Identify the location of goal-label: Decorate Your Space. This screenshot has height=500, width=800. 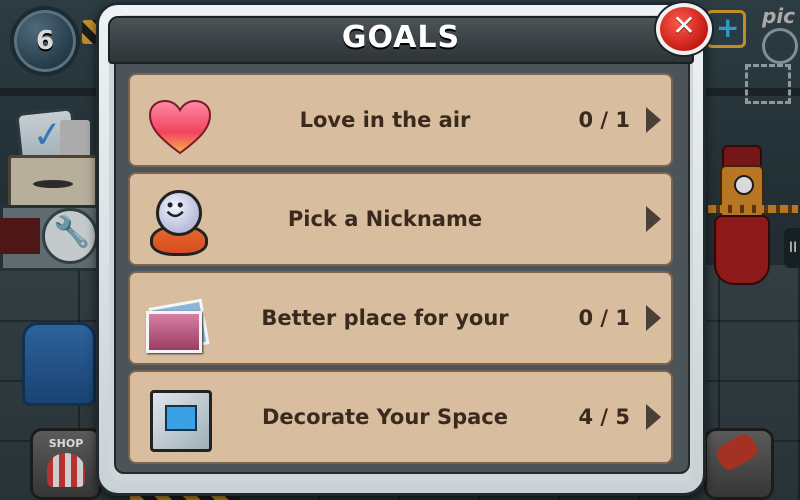
(384, 417).